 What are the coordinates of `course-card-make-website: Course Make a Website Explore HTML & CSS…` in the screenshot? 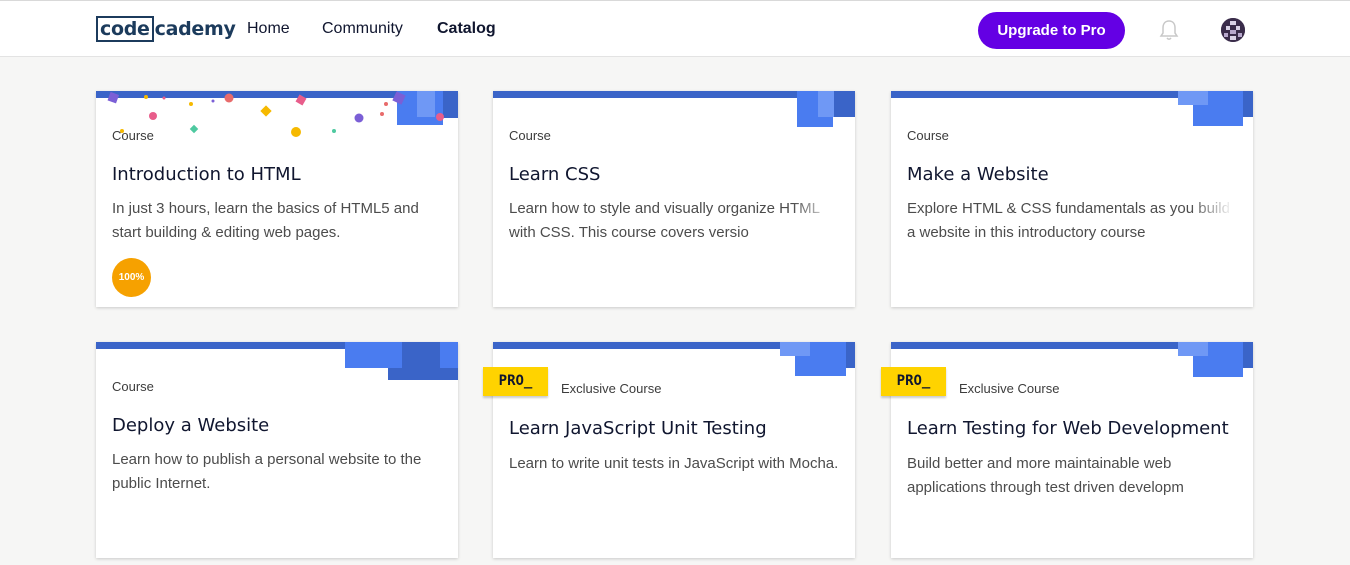 It's located at (1072, 199).